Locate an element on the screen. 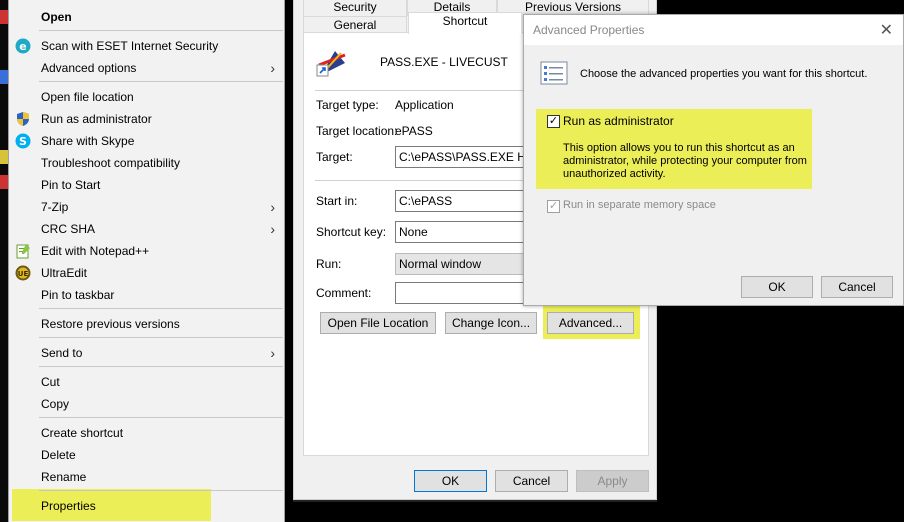 Image resolution: width=904 pixels, height=522 pixels. shortcut-key-label: Shortcut key: is located at coordinates (351, 232).